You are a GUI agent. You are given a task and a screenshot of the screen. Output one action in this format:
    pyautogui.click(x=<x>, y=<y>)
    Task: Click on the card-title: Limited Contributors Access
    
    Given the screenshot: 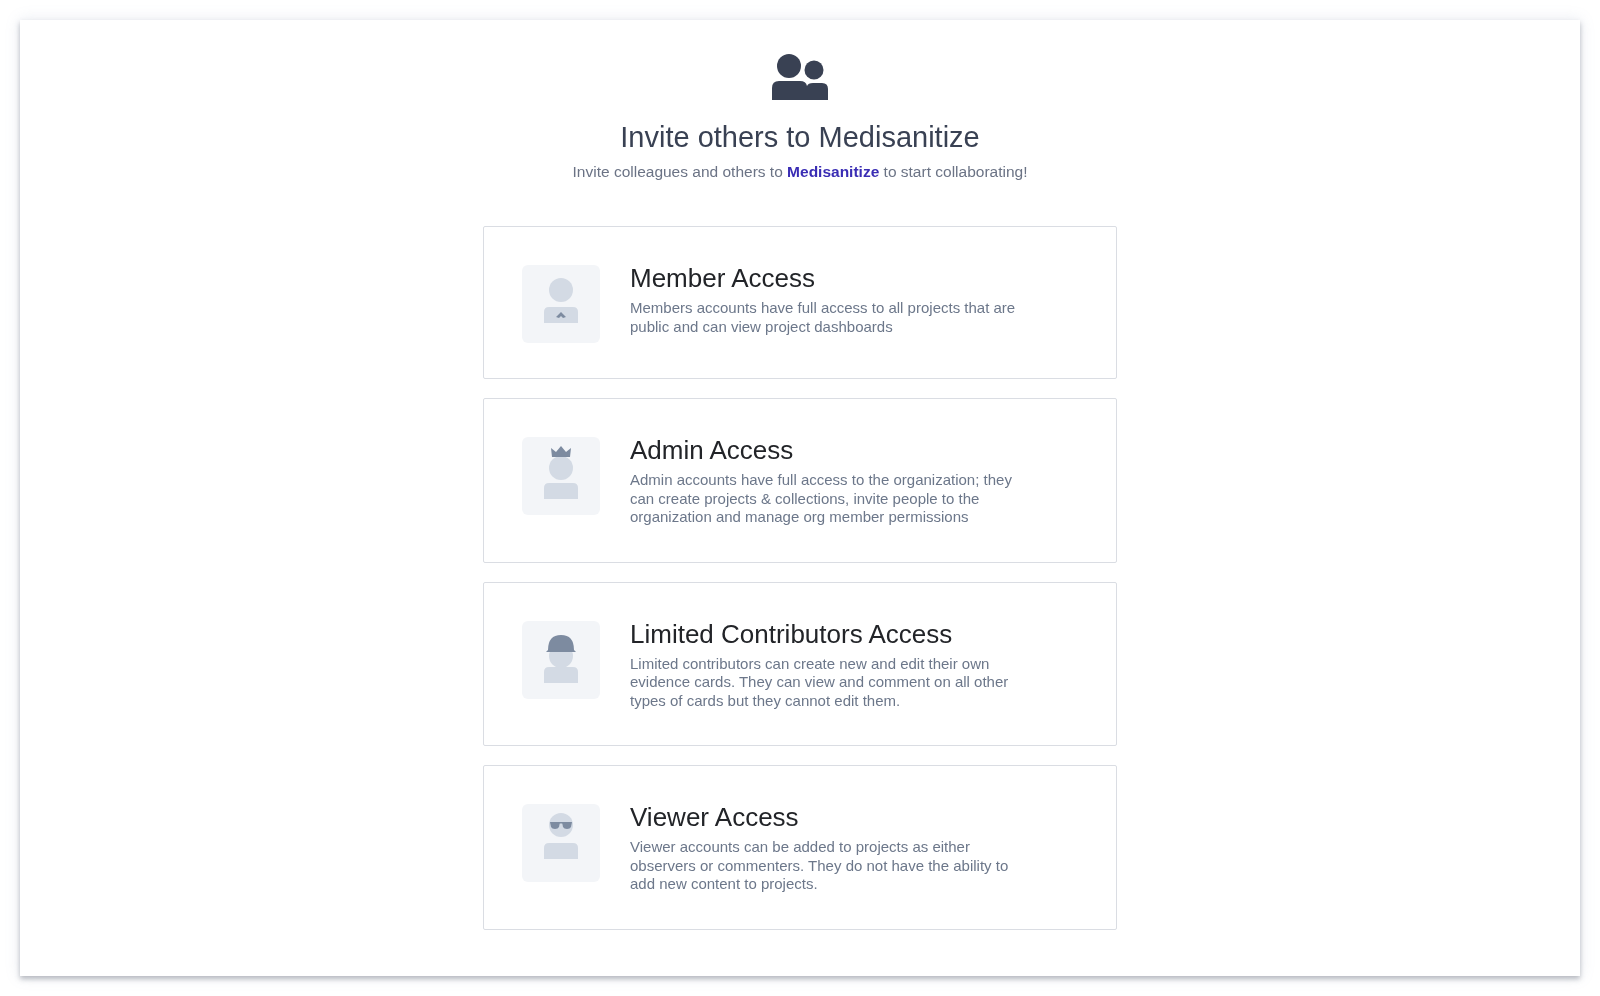 What is the action you would take?
    pyautogui.click(x=792, y=633)
    